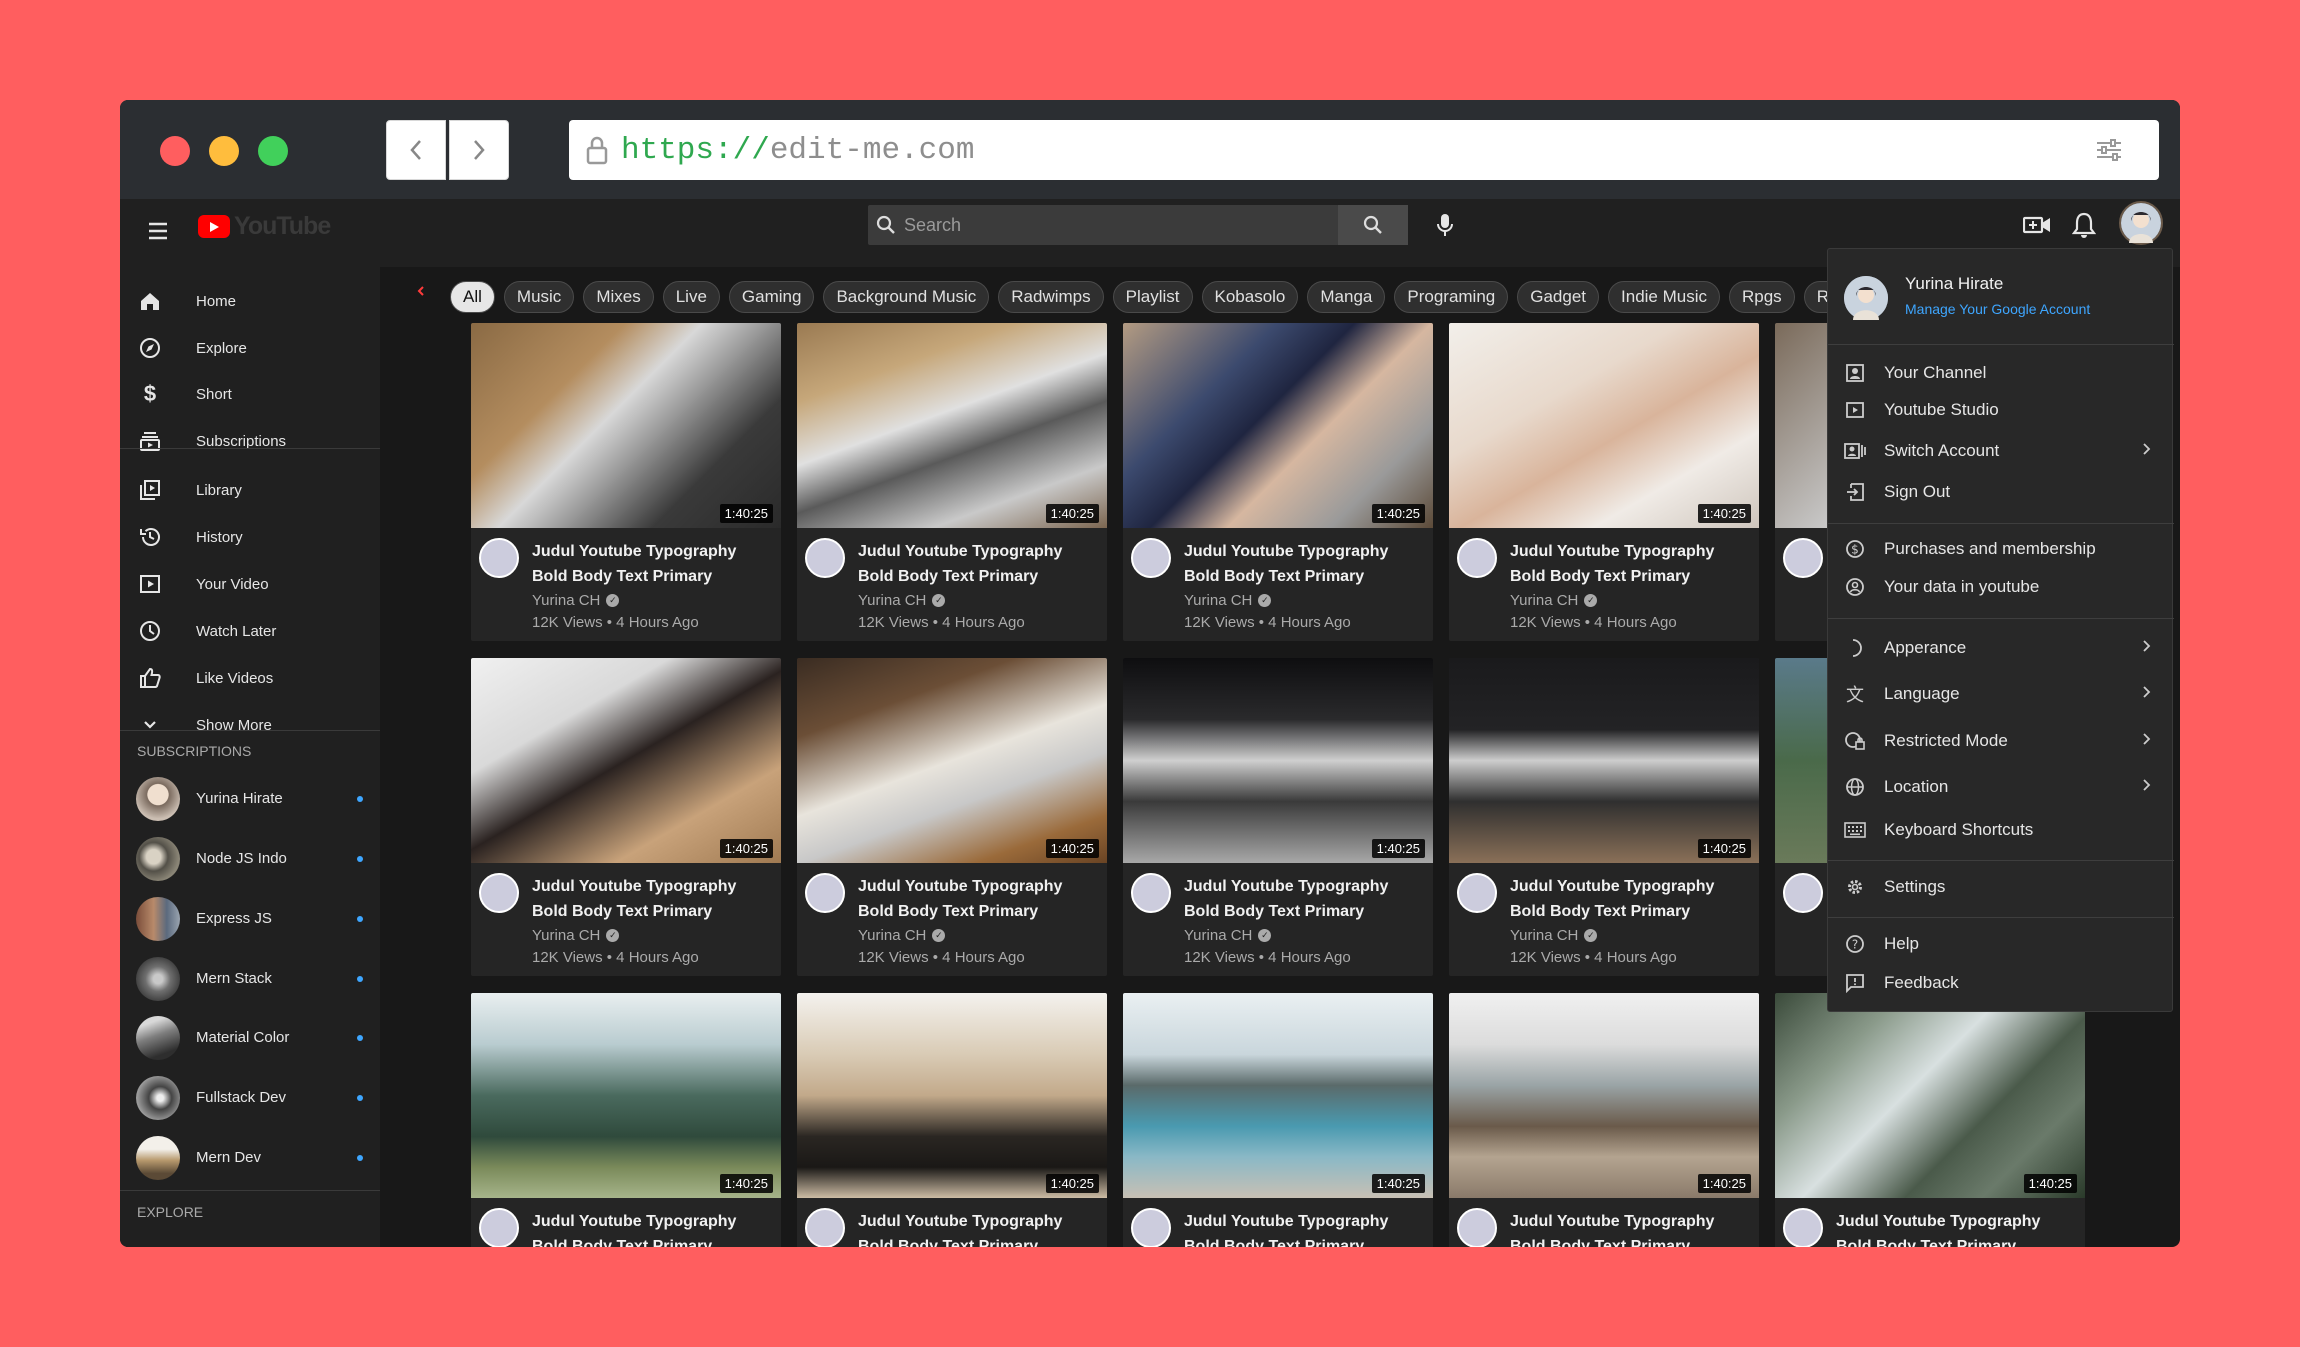 Image resolution: width=2300 pixels, height=1347 pixels. I want to click on subscription-item: Mern Stack, so click(250, 977).